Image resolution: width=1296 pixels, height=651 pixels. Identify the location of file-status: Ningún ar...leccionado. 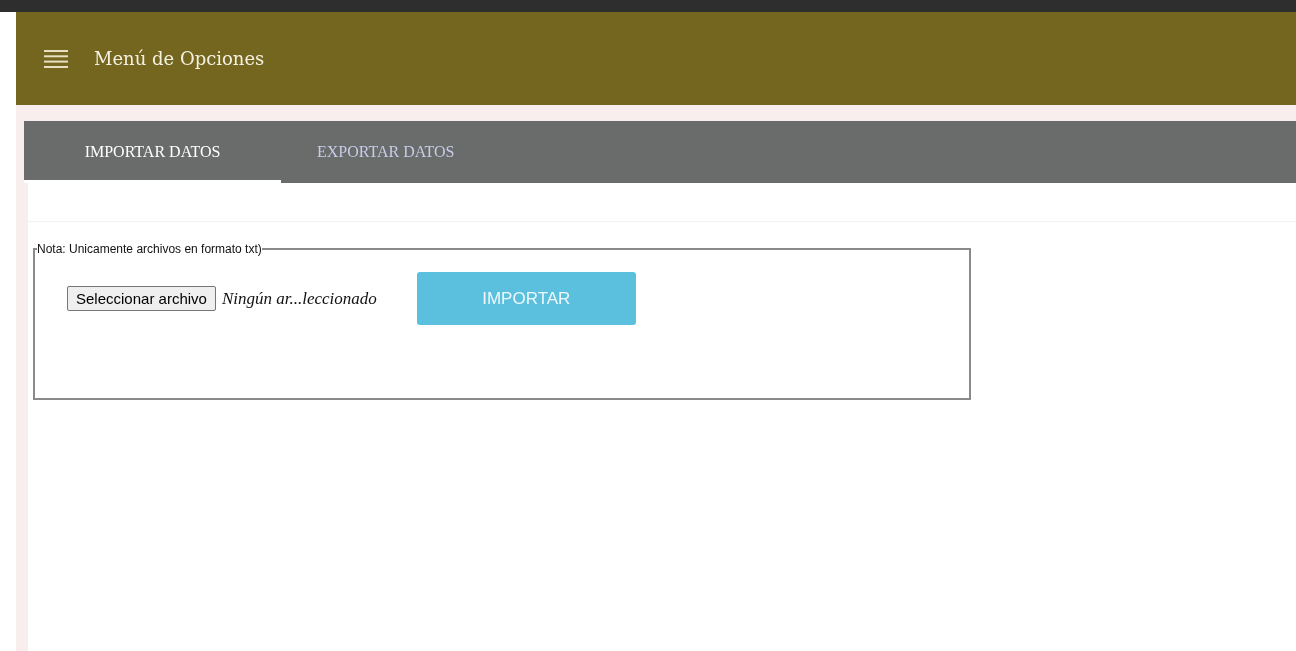
(299, 298).